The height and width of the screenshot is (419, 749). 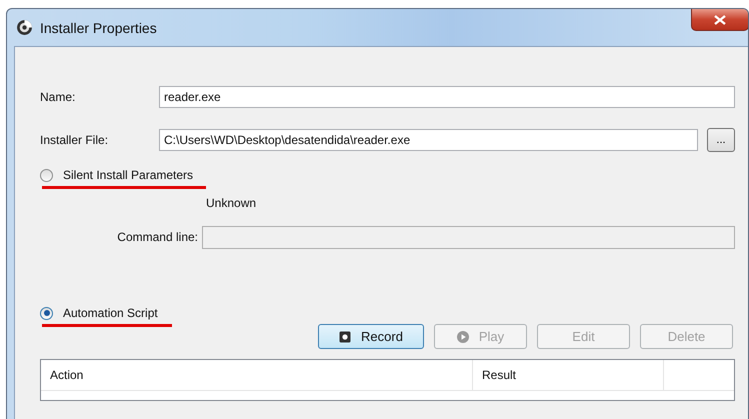 I want to click on close-button, so click(x=719, y=20).